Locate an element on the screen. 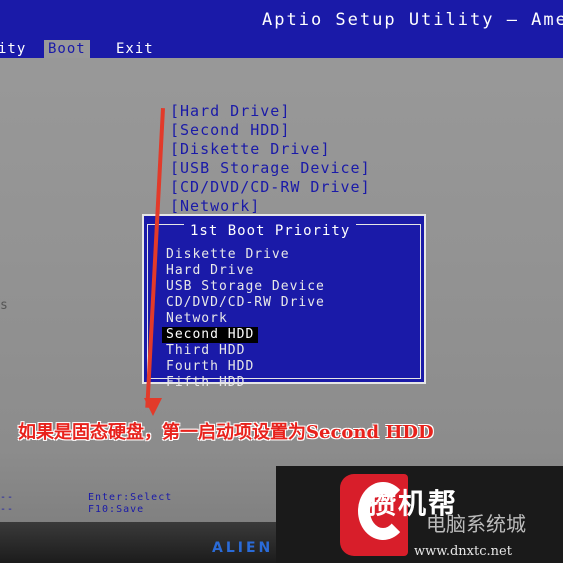 Image resolution: width=563 pixels, height=563 pixels. watermark-sub-text: 电脑系统城 is located at coordinates (476, 524).